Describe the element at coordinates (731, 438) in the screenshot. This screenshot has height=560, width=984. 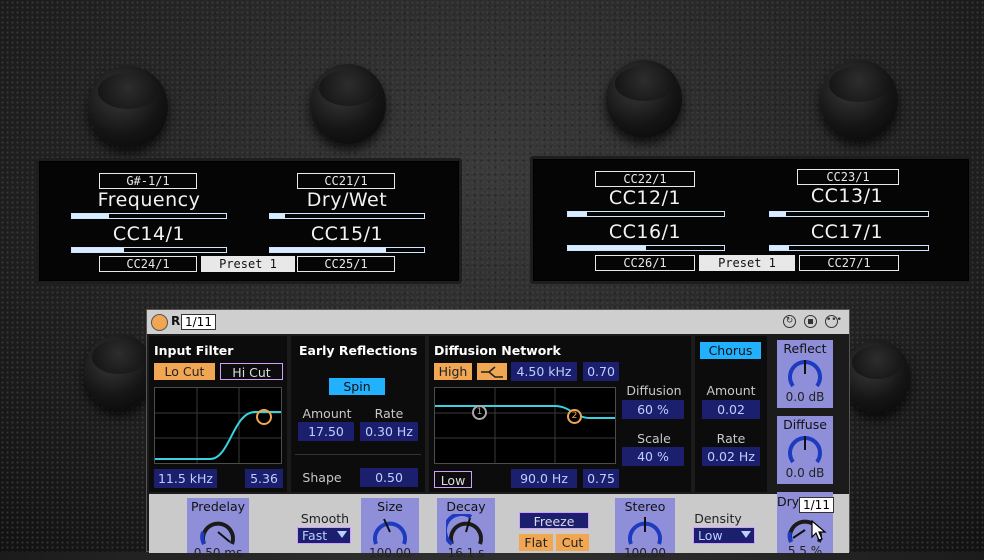
I see `chorus-rate-label: Rate` at that location.